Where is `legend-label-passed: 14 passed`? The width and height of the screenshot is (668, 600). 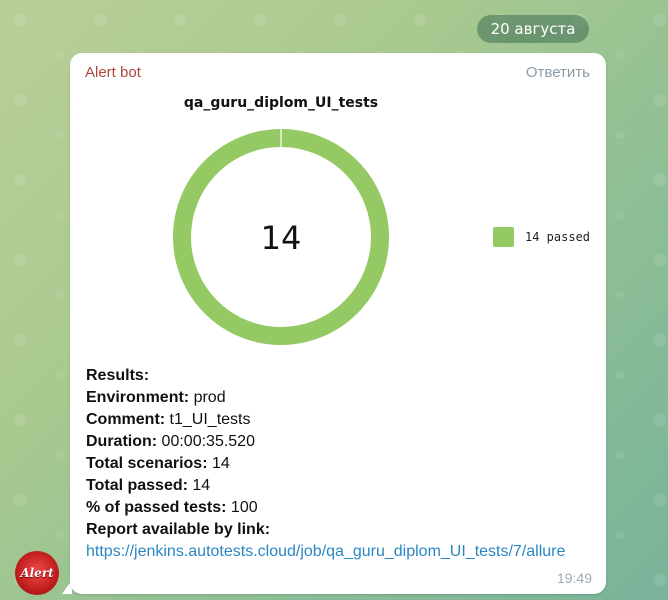
legend-label-passed: 14 passed is located at coordinates (558, 237).